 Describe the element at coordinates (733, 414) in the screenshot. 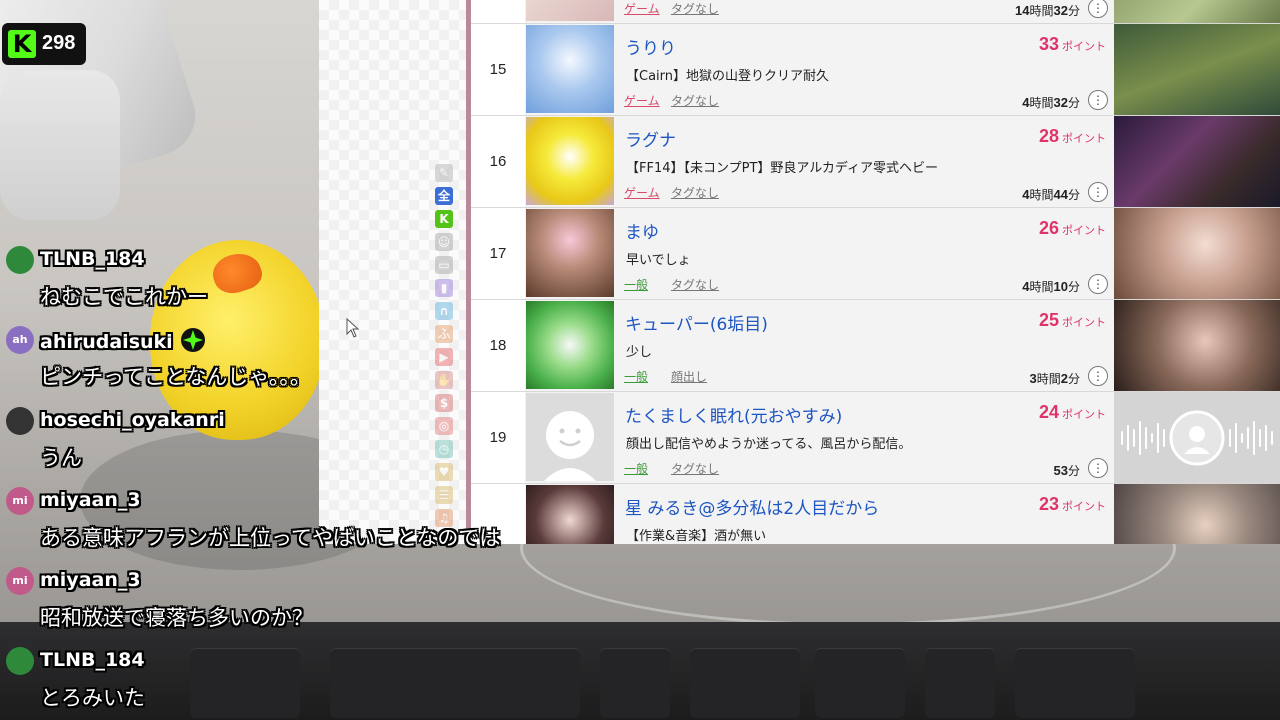

I see `streamer-name: たくましく眠れ(元おやすみ)` at that location.